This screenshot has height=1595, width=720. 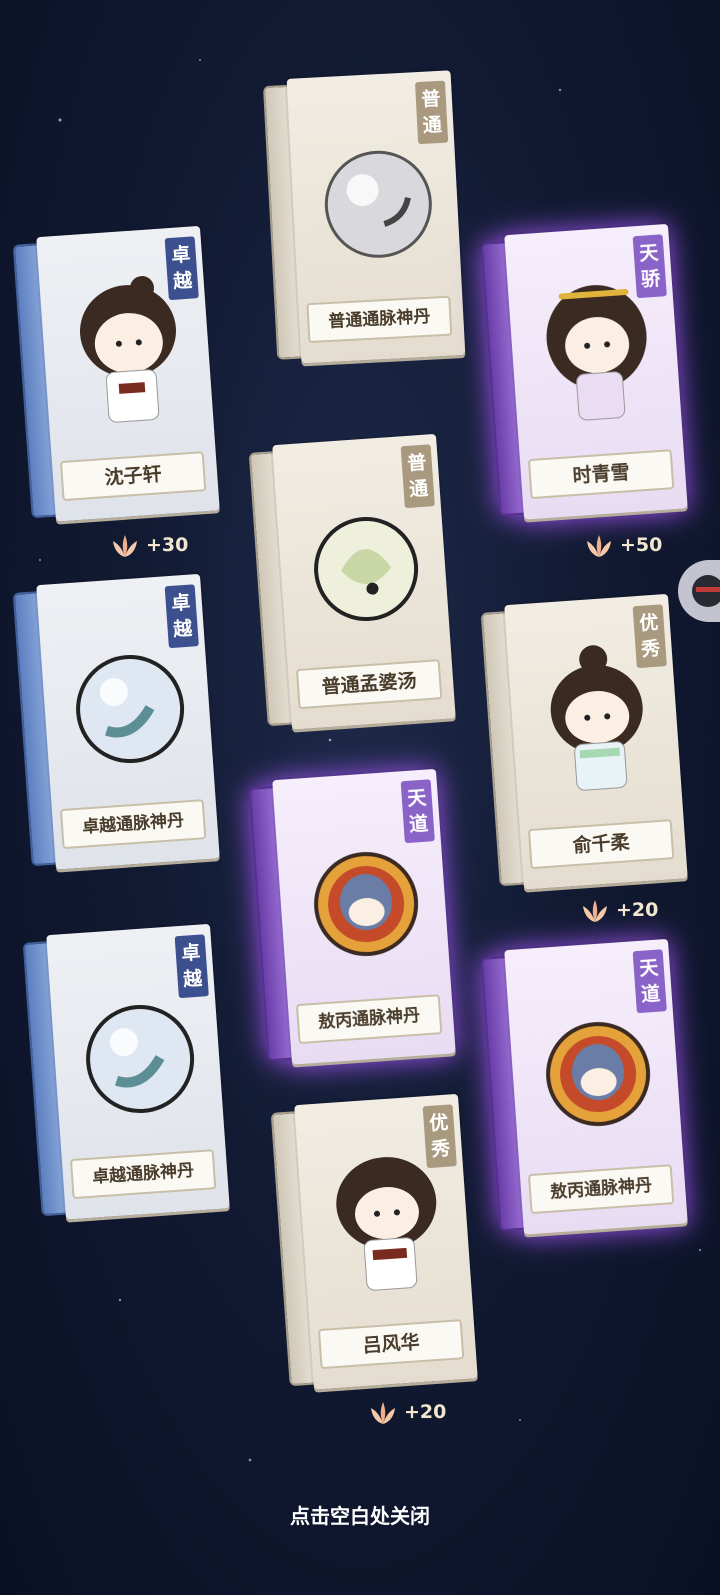 I want to click on reward-card-character: 优秀 俞千柔, so click(x=584, y=742).